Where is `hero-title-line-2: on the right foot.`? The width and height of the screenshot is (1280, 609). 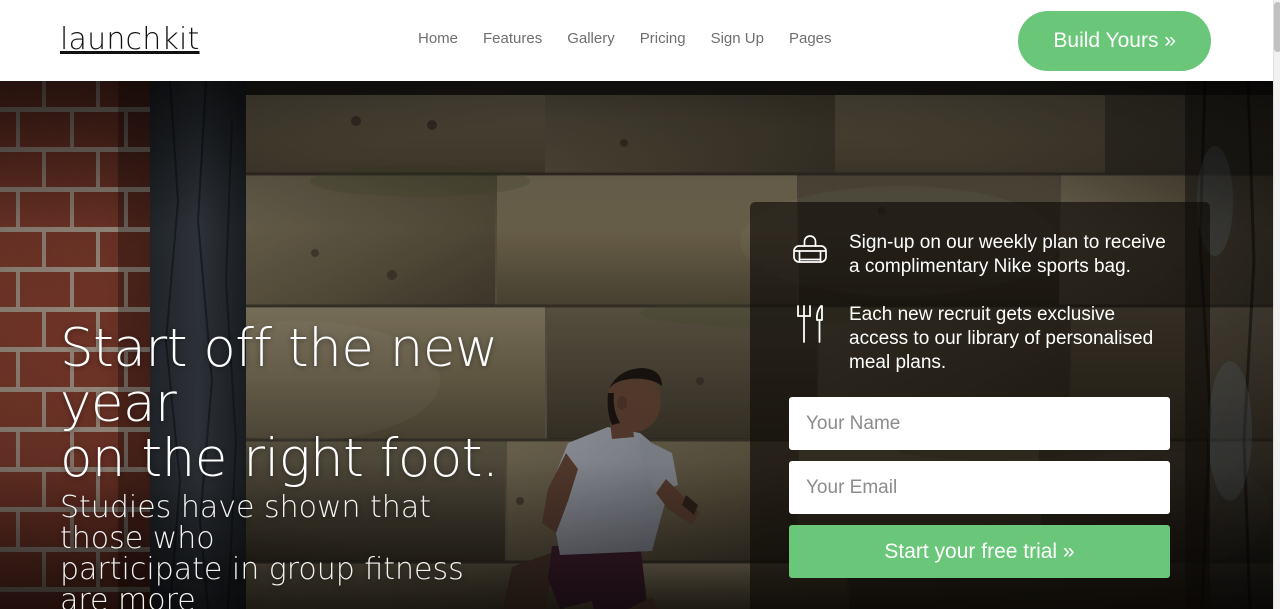
hero-title-line-2: on the right foot. is located at coordinates (279, 458).